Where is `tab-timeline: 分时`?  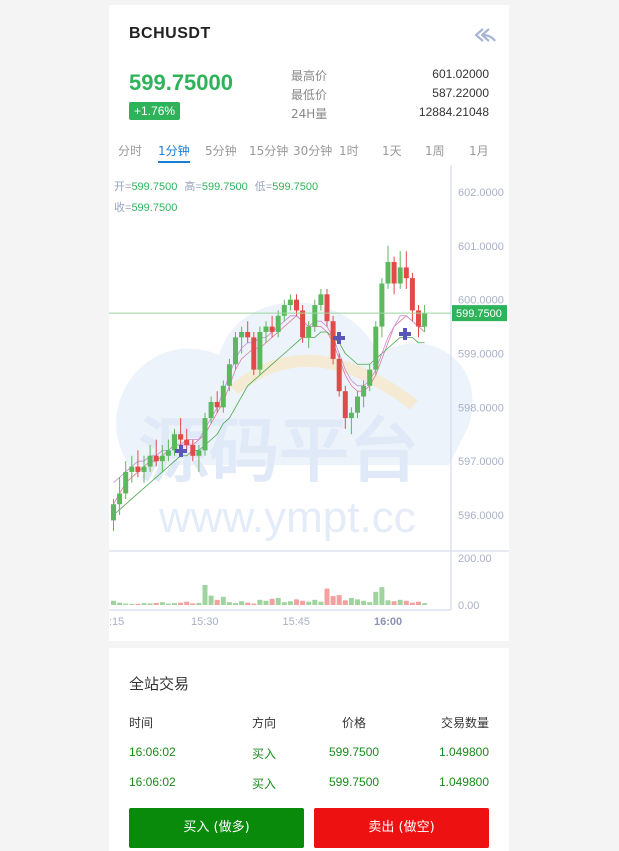
tab-timeline: 分时 is located at coordinates (130, 150).